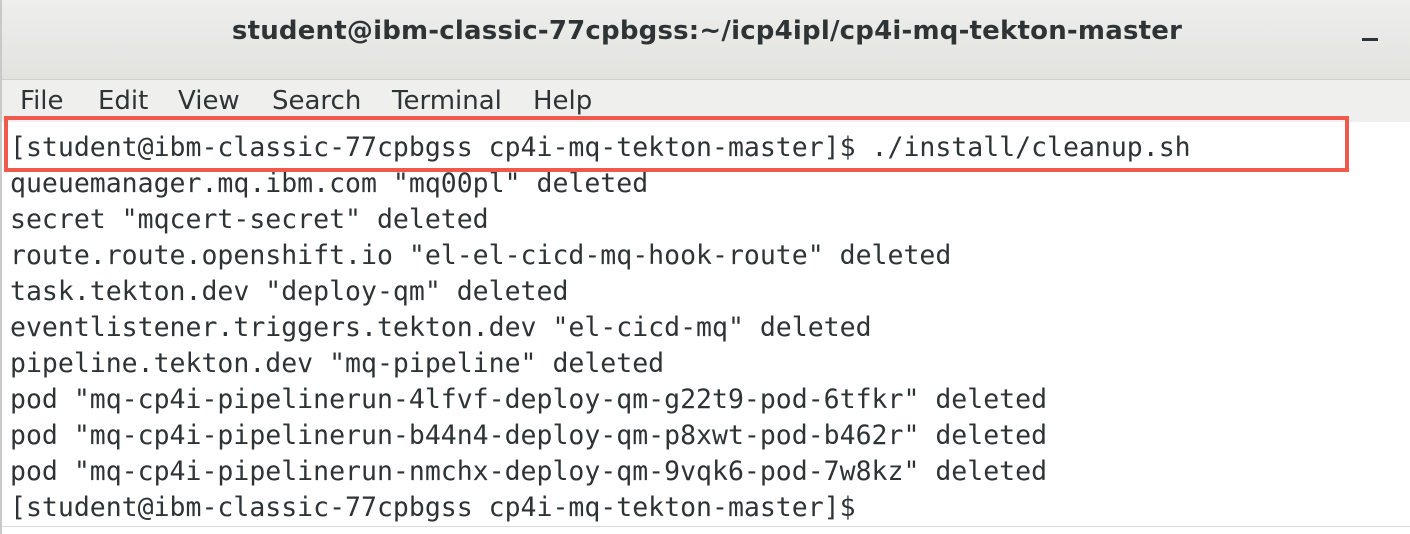 The height and width of the screenshot is (534, 1410). I want to click on menu-edit: Edit, so click(123, 101).